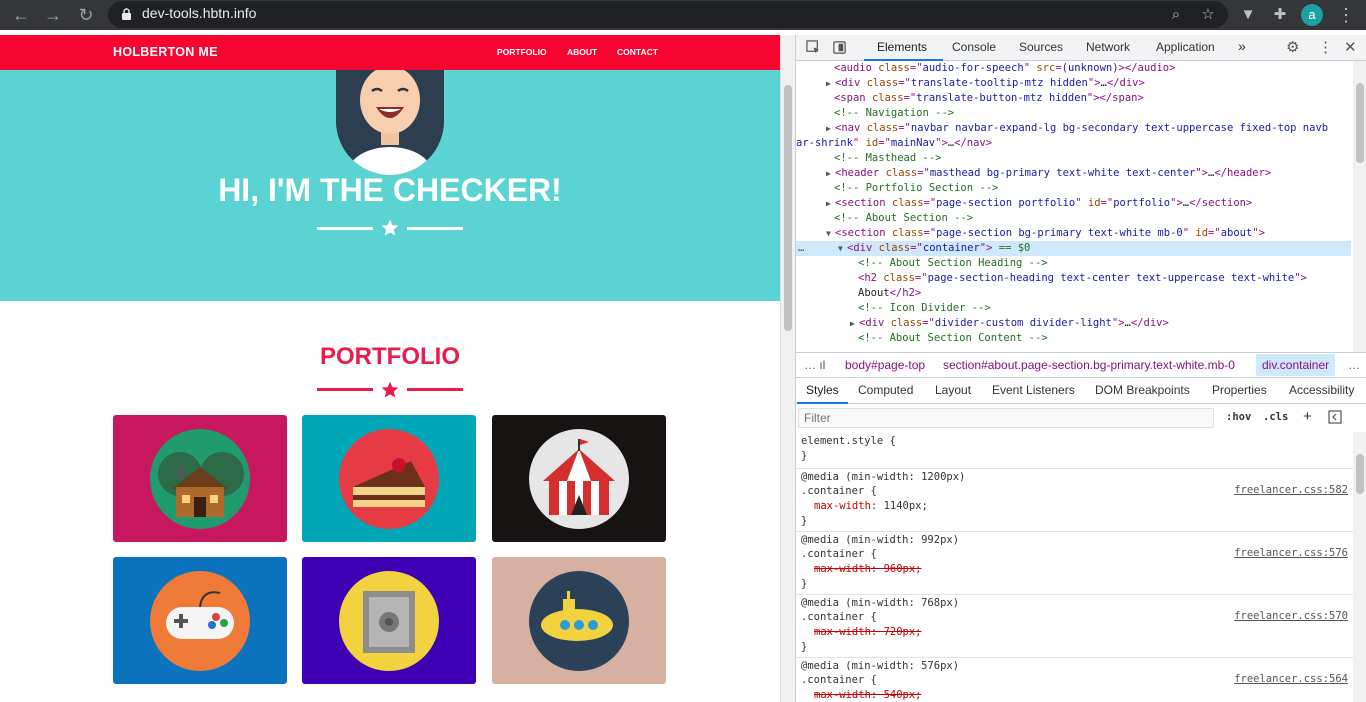 This screenshot has height=702, width=1366. I want to click on brand-link: HOLBERTON ME, so click(165, 52).